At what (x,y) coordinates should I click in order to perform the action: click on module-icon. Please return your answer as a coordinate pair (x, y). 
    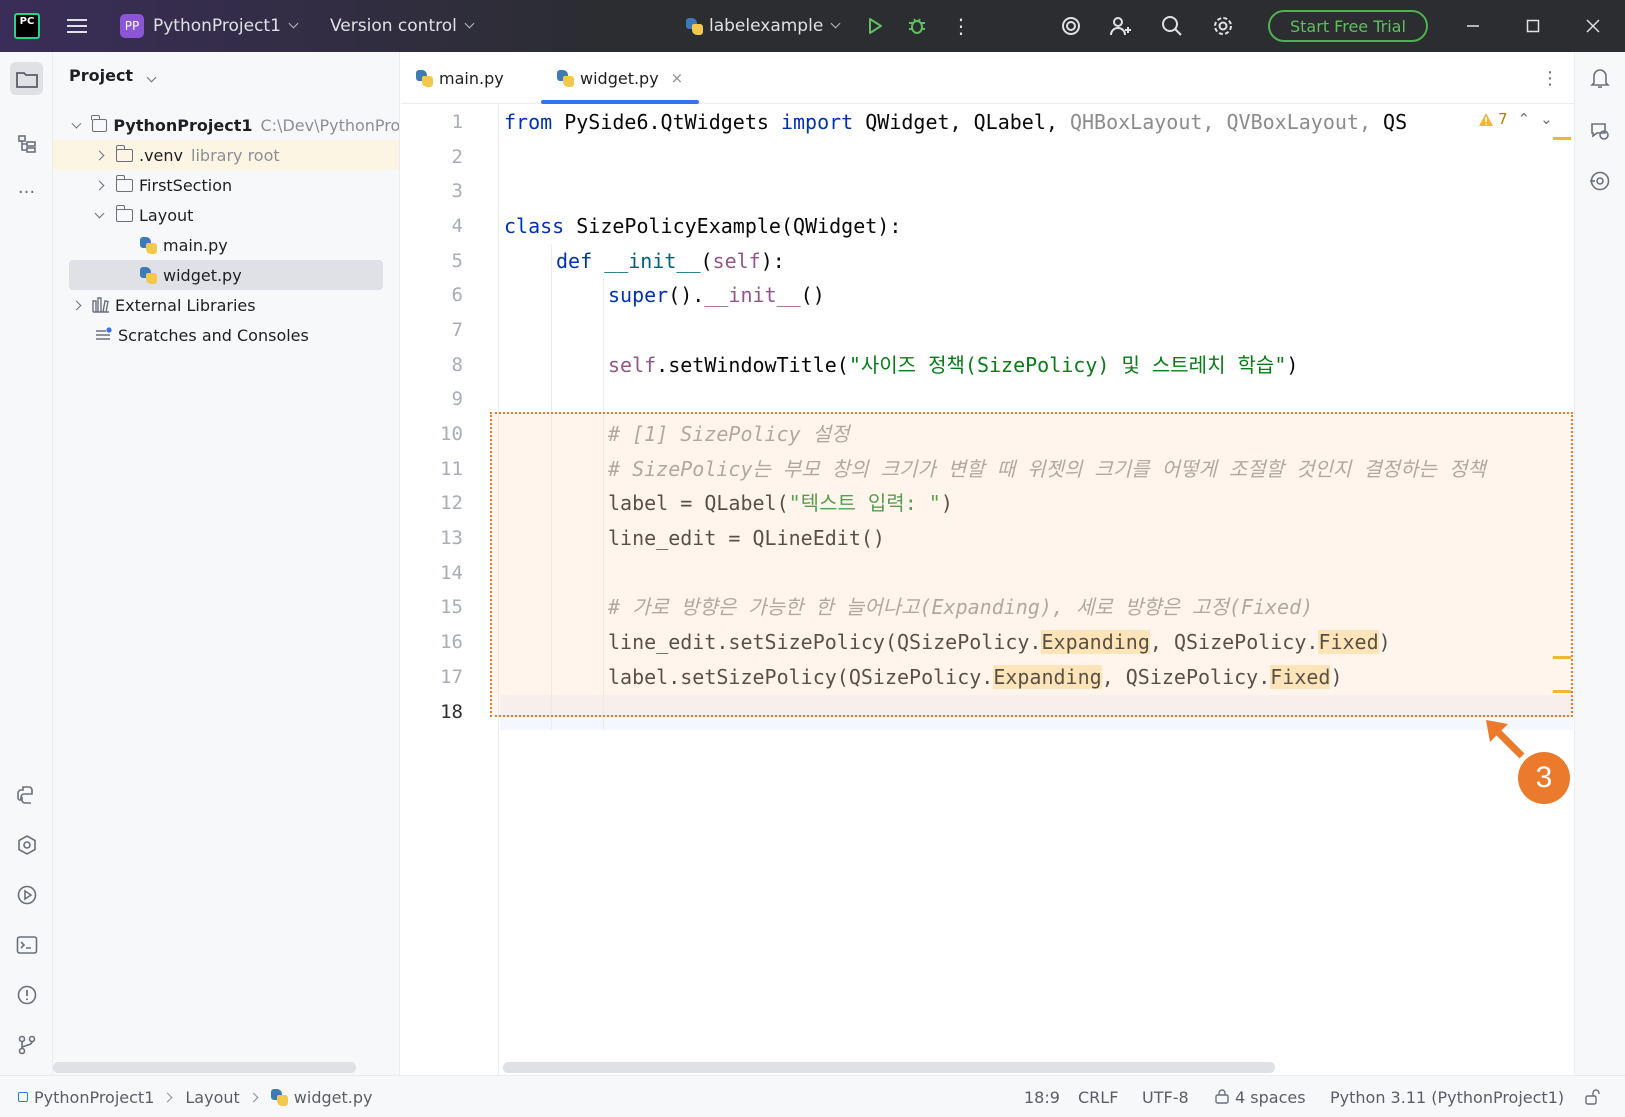
    Looking at the image, I should click on (23, 1097).